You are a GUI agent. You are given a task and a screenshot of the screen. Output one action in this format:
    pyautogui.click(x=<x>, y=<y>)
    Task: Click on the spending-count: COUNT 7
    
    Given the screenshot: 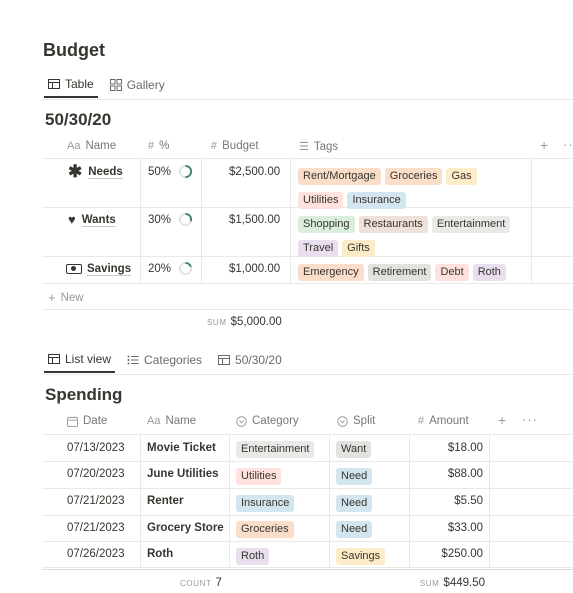 What is the action you would take?
    pyautogui.click(x=201, y=583)
    